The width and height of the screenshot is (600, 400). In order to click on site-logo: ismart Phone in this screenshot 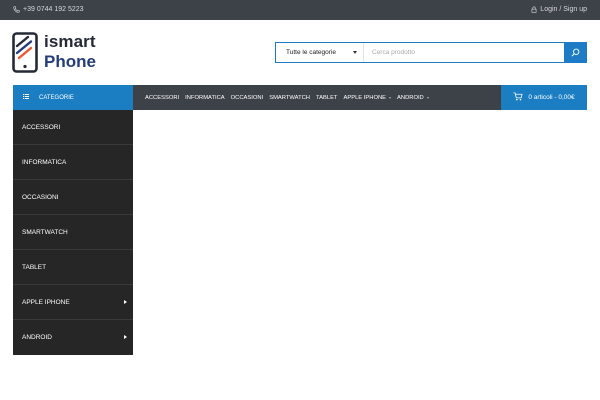, I will do `click(67, 53)`.